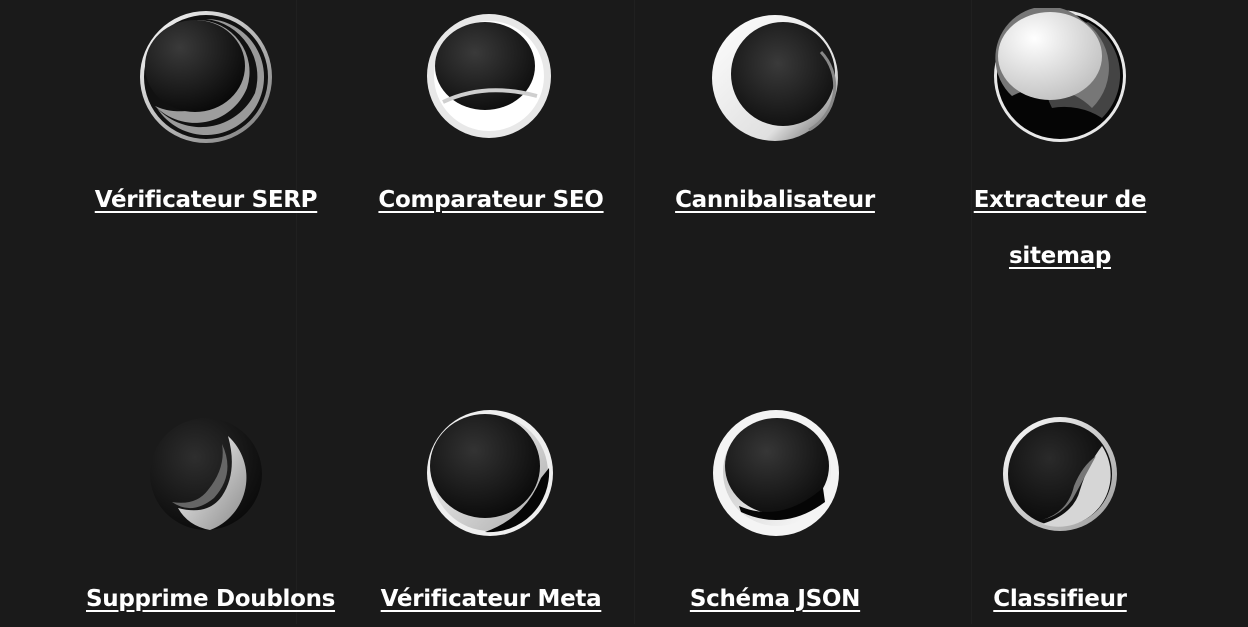 The width and height of the screenshot is (1248, 627). What do you see at coordinates (490, 473) in the screenshot?
I see `glossy-sphere-icon` at bounding box center [490, 473].